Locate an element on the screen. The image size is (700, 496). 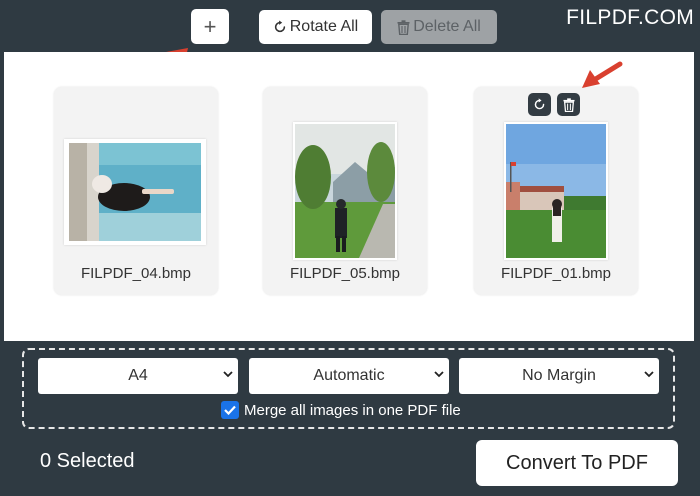
checkmark-icon is located at coordinates (230, 410).